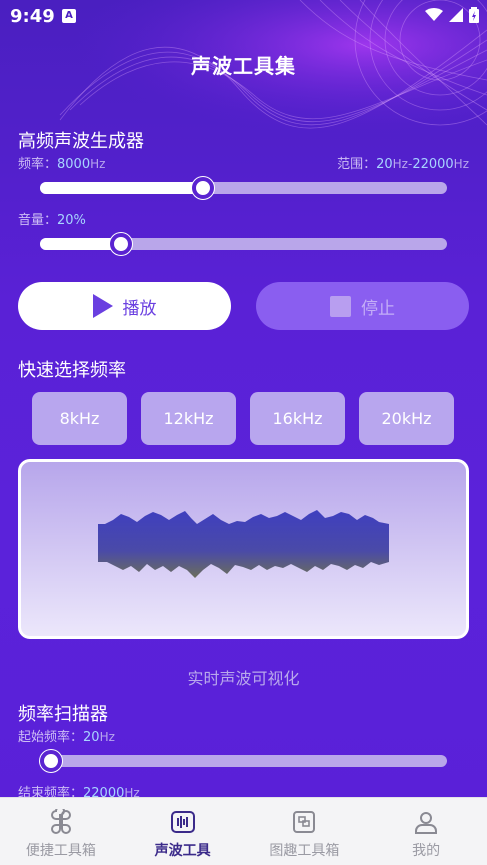 The height and width of the screenshot is (865, 487). Describe the element at coordinates (243, 418) in the screenshot. I see `preset-row: 8kHz 12kHz 16kHz 20kHz` at that location.